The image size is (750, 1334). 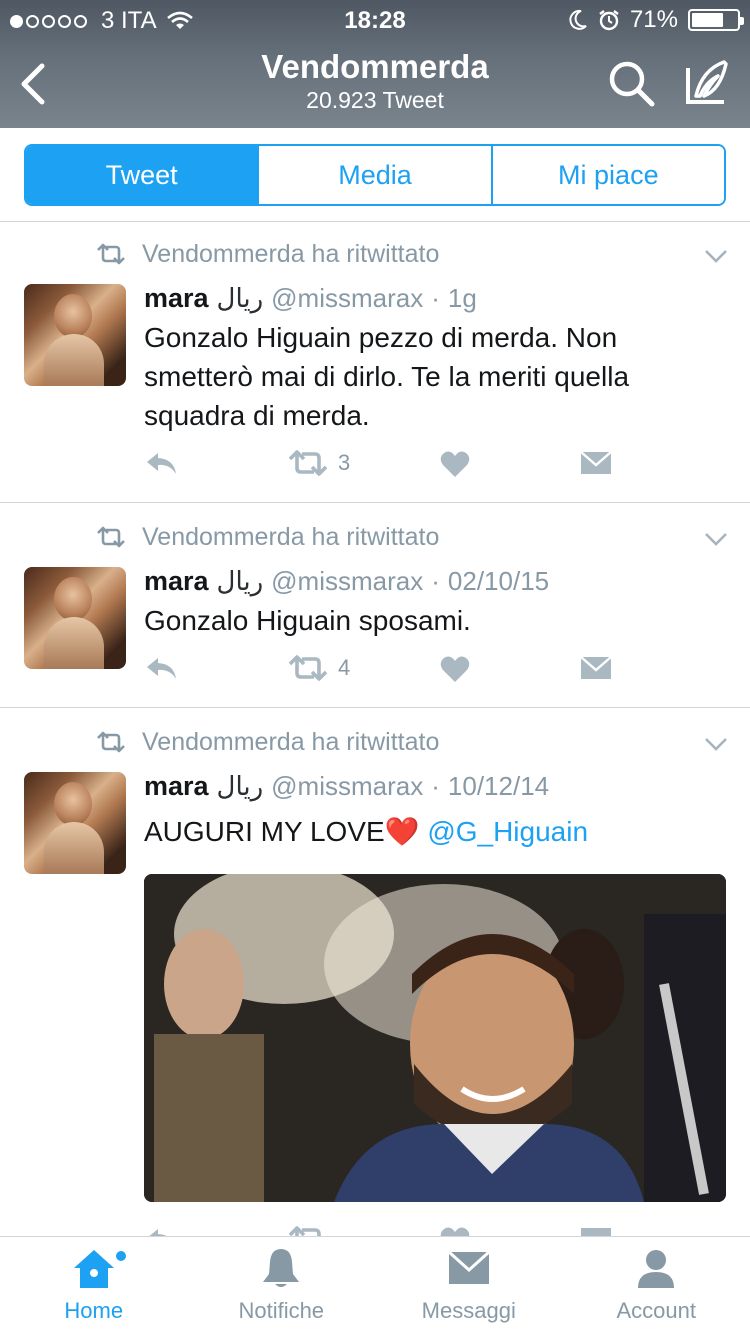 I want to click on profile-tabs: Tweet Media Mi piace, so click(x=375, y=175).